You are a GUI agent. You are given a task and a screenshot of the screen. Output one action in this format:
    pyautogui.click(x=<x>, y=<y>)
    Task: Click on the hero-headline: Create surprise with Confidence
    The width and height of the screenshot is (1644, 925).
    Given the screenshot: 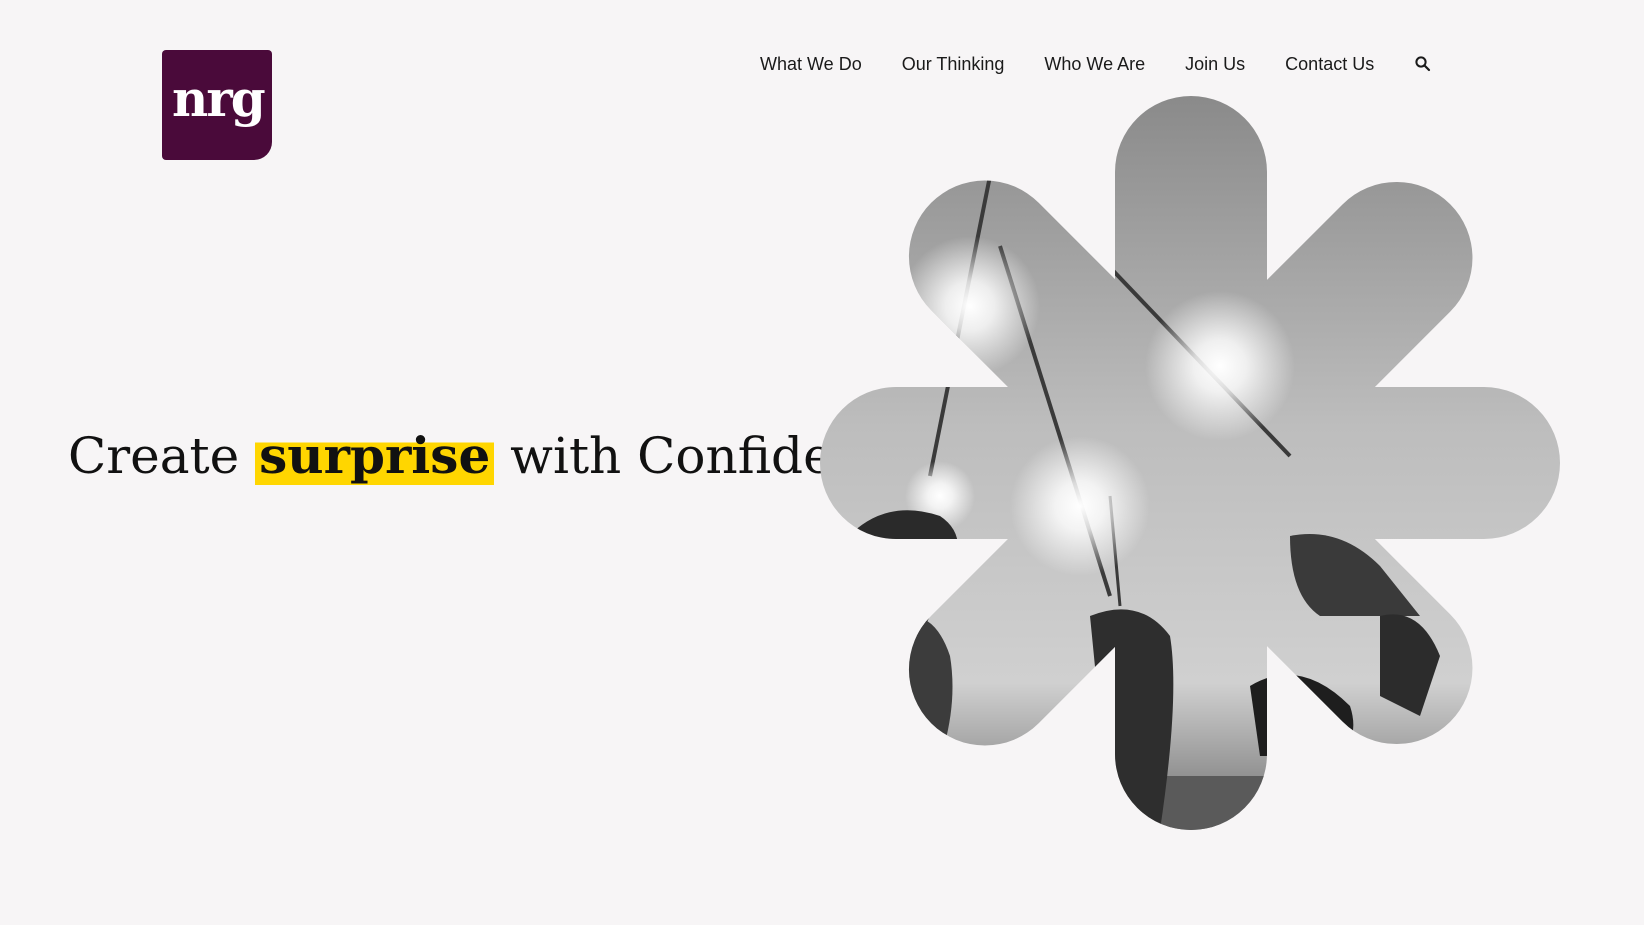 What is the action you would take?
    pyautogui.click(x=495, y=455)
    